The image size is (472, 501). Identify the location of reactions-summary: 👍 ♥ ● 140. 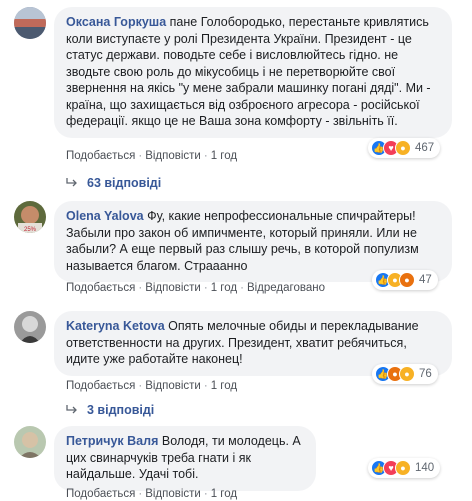
(404, 468).